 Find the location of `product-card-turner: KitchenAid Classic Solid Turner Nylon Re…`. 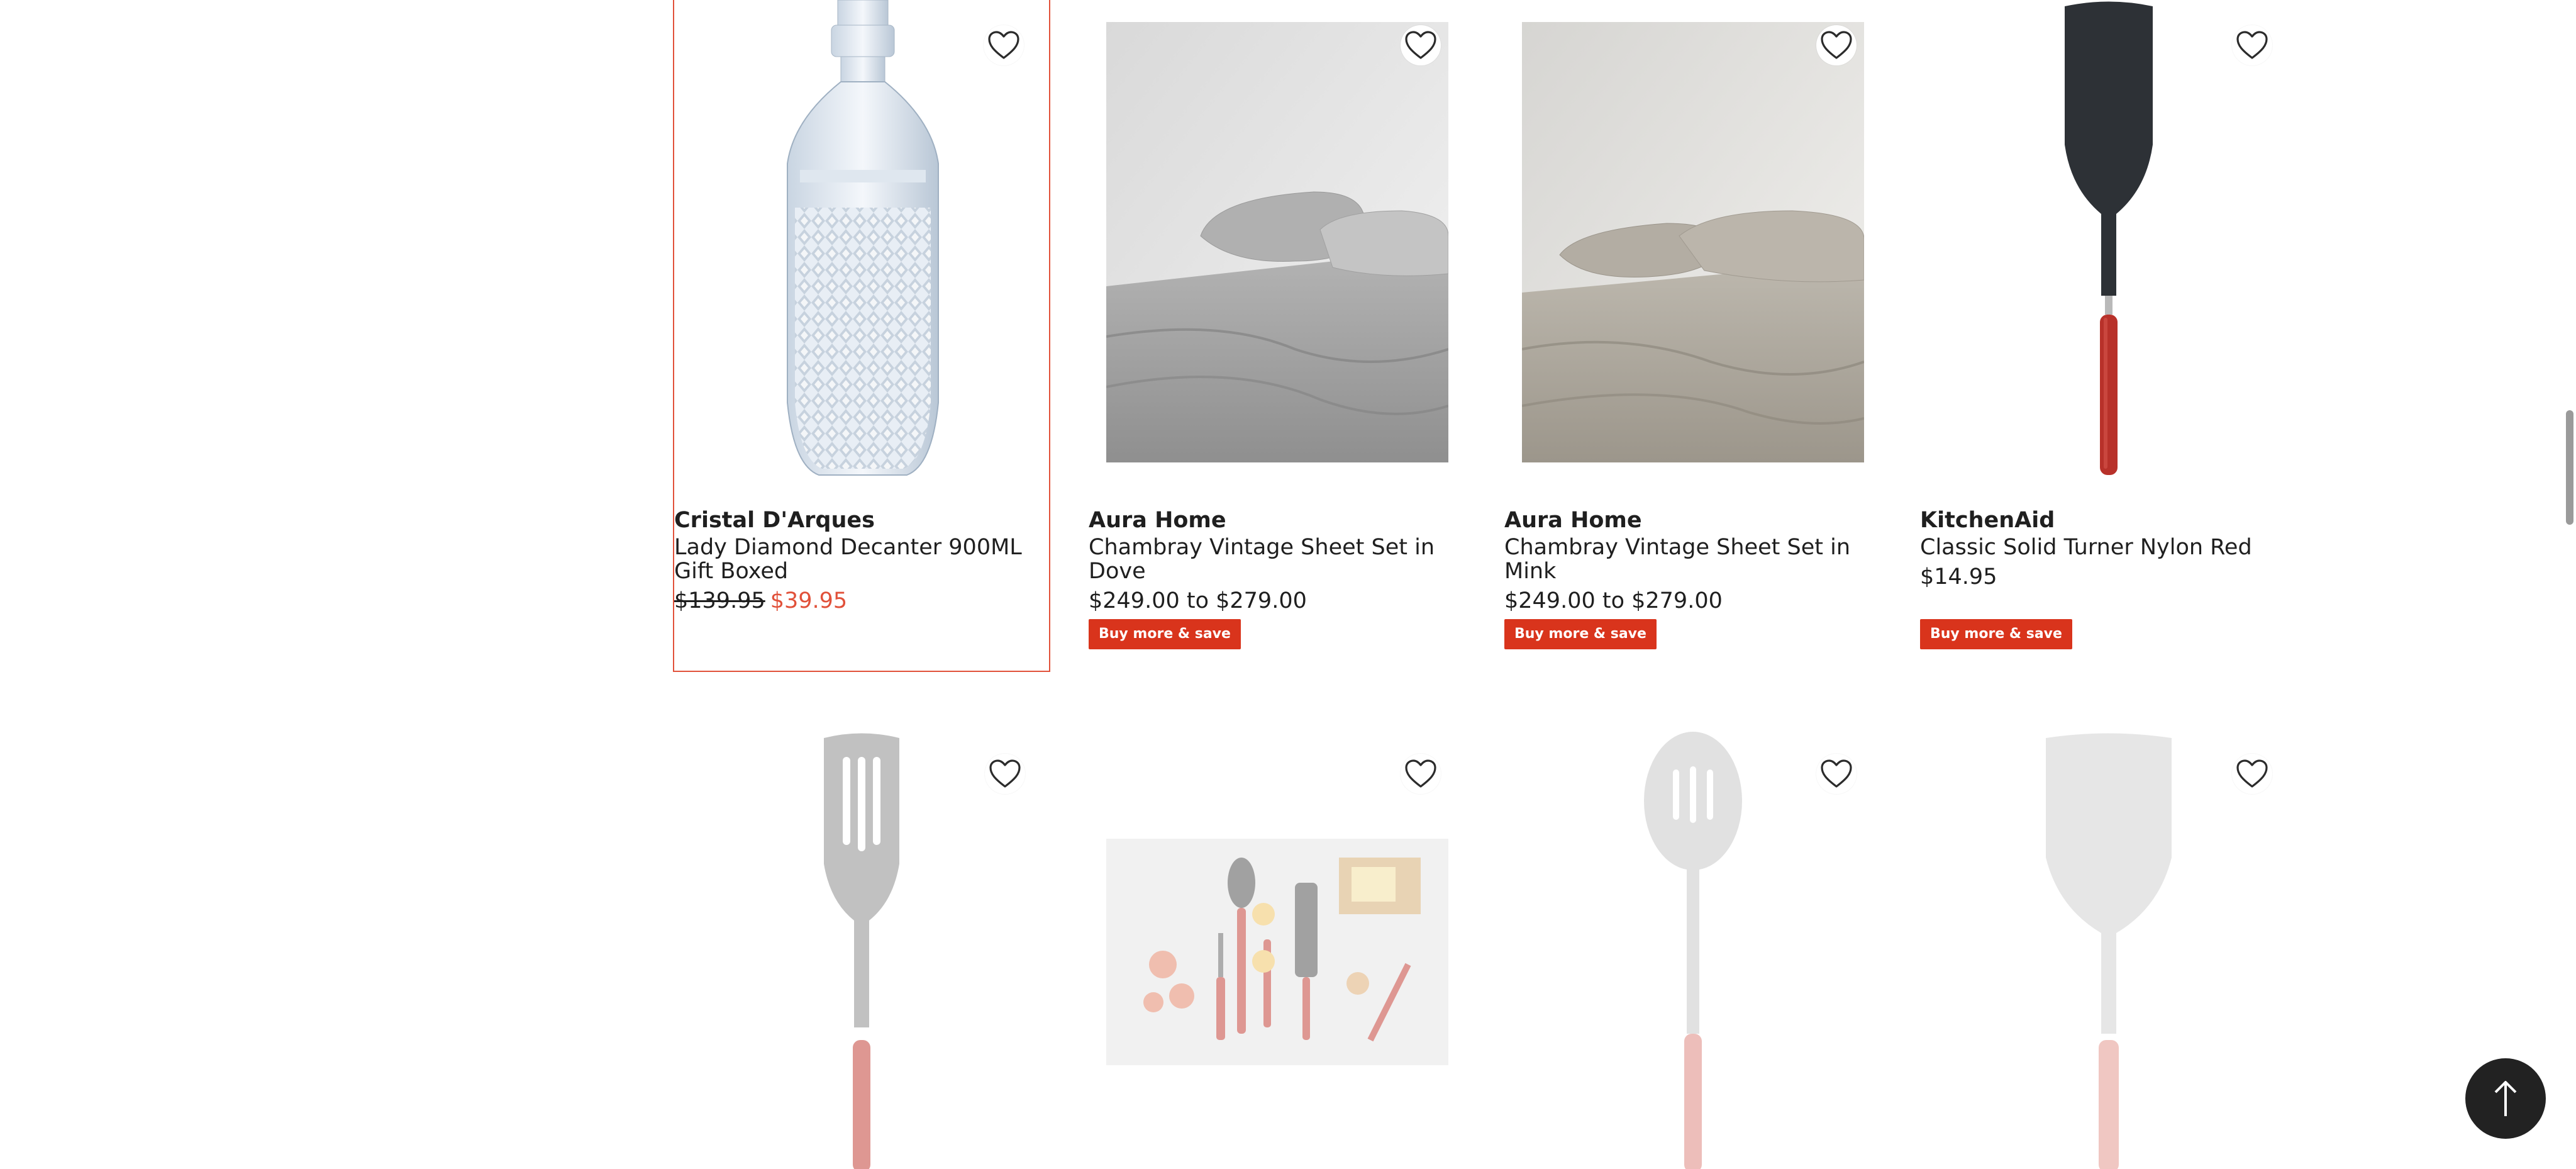

product-card-turner: KitchenAid Classic Solid Turner Nylon Re… is located at coordinates (2108, 336).